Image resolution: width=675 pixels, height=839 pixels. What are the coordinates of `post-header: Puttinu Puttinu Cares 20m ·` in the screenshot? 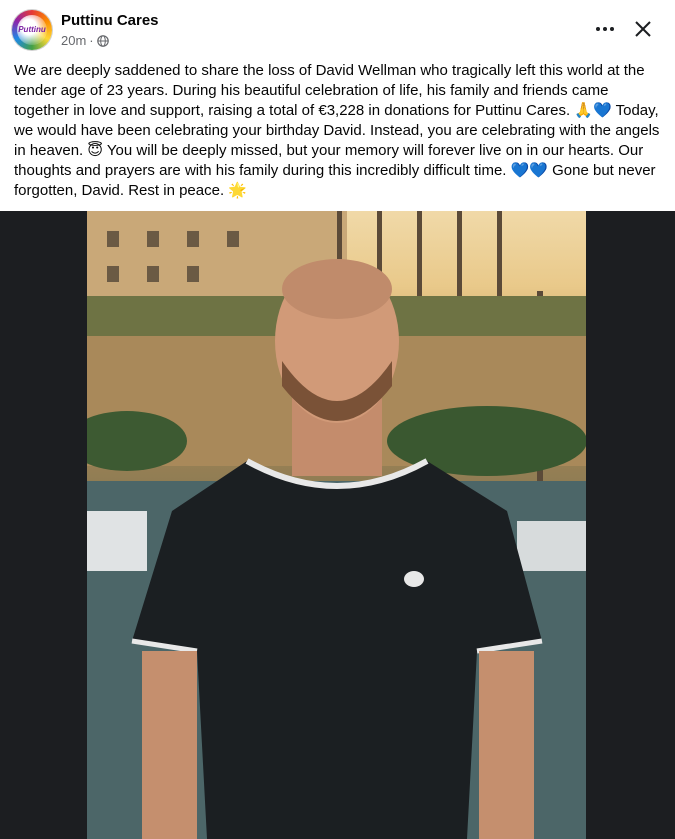 It's located at (337, 29).